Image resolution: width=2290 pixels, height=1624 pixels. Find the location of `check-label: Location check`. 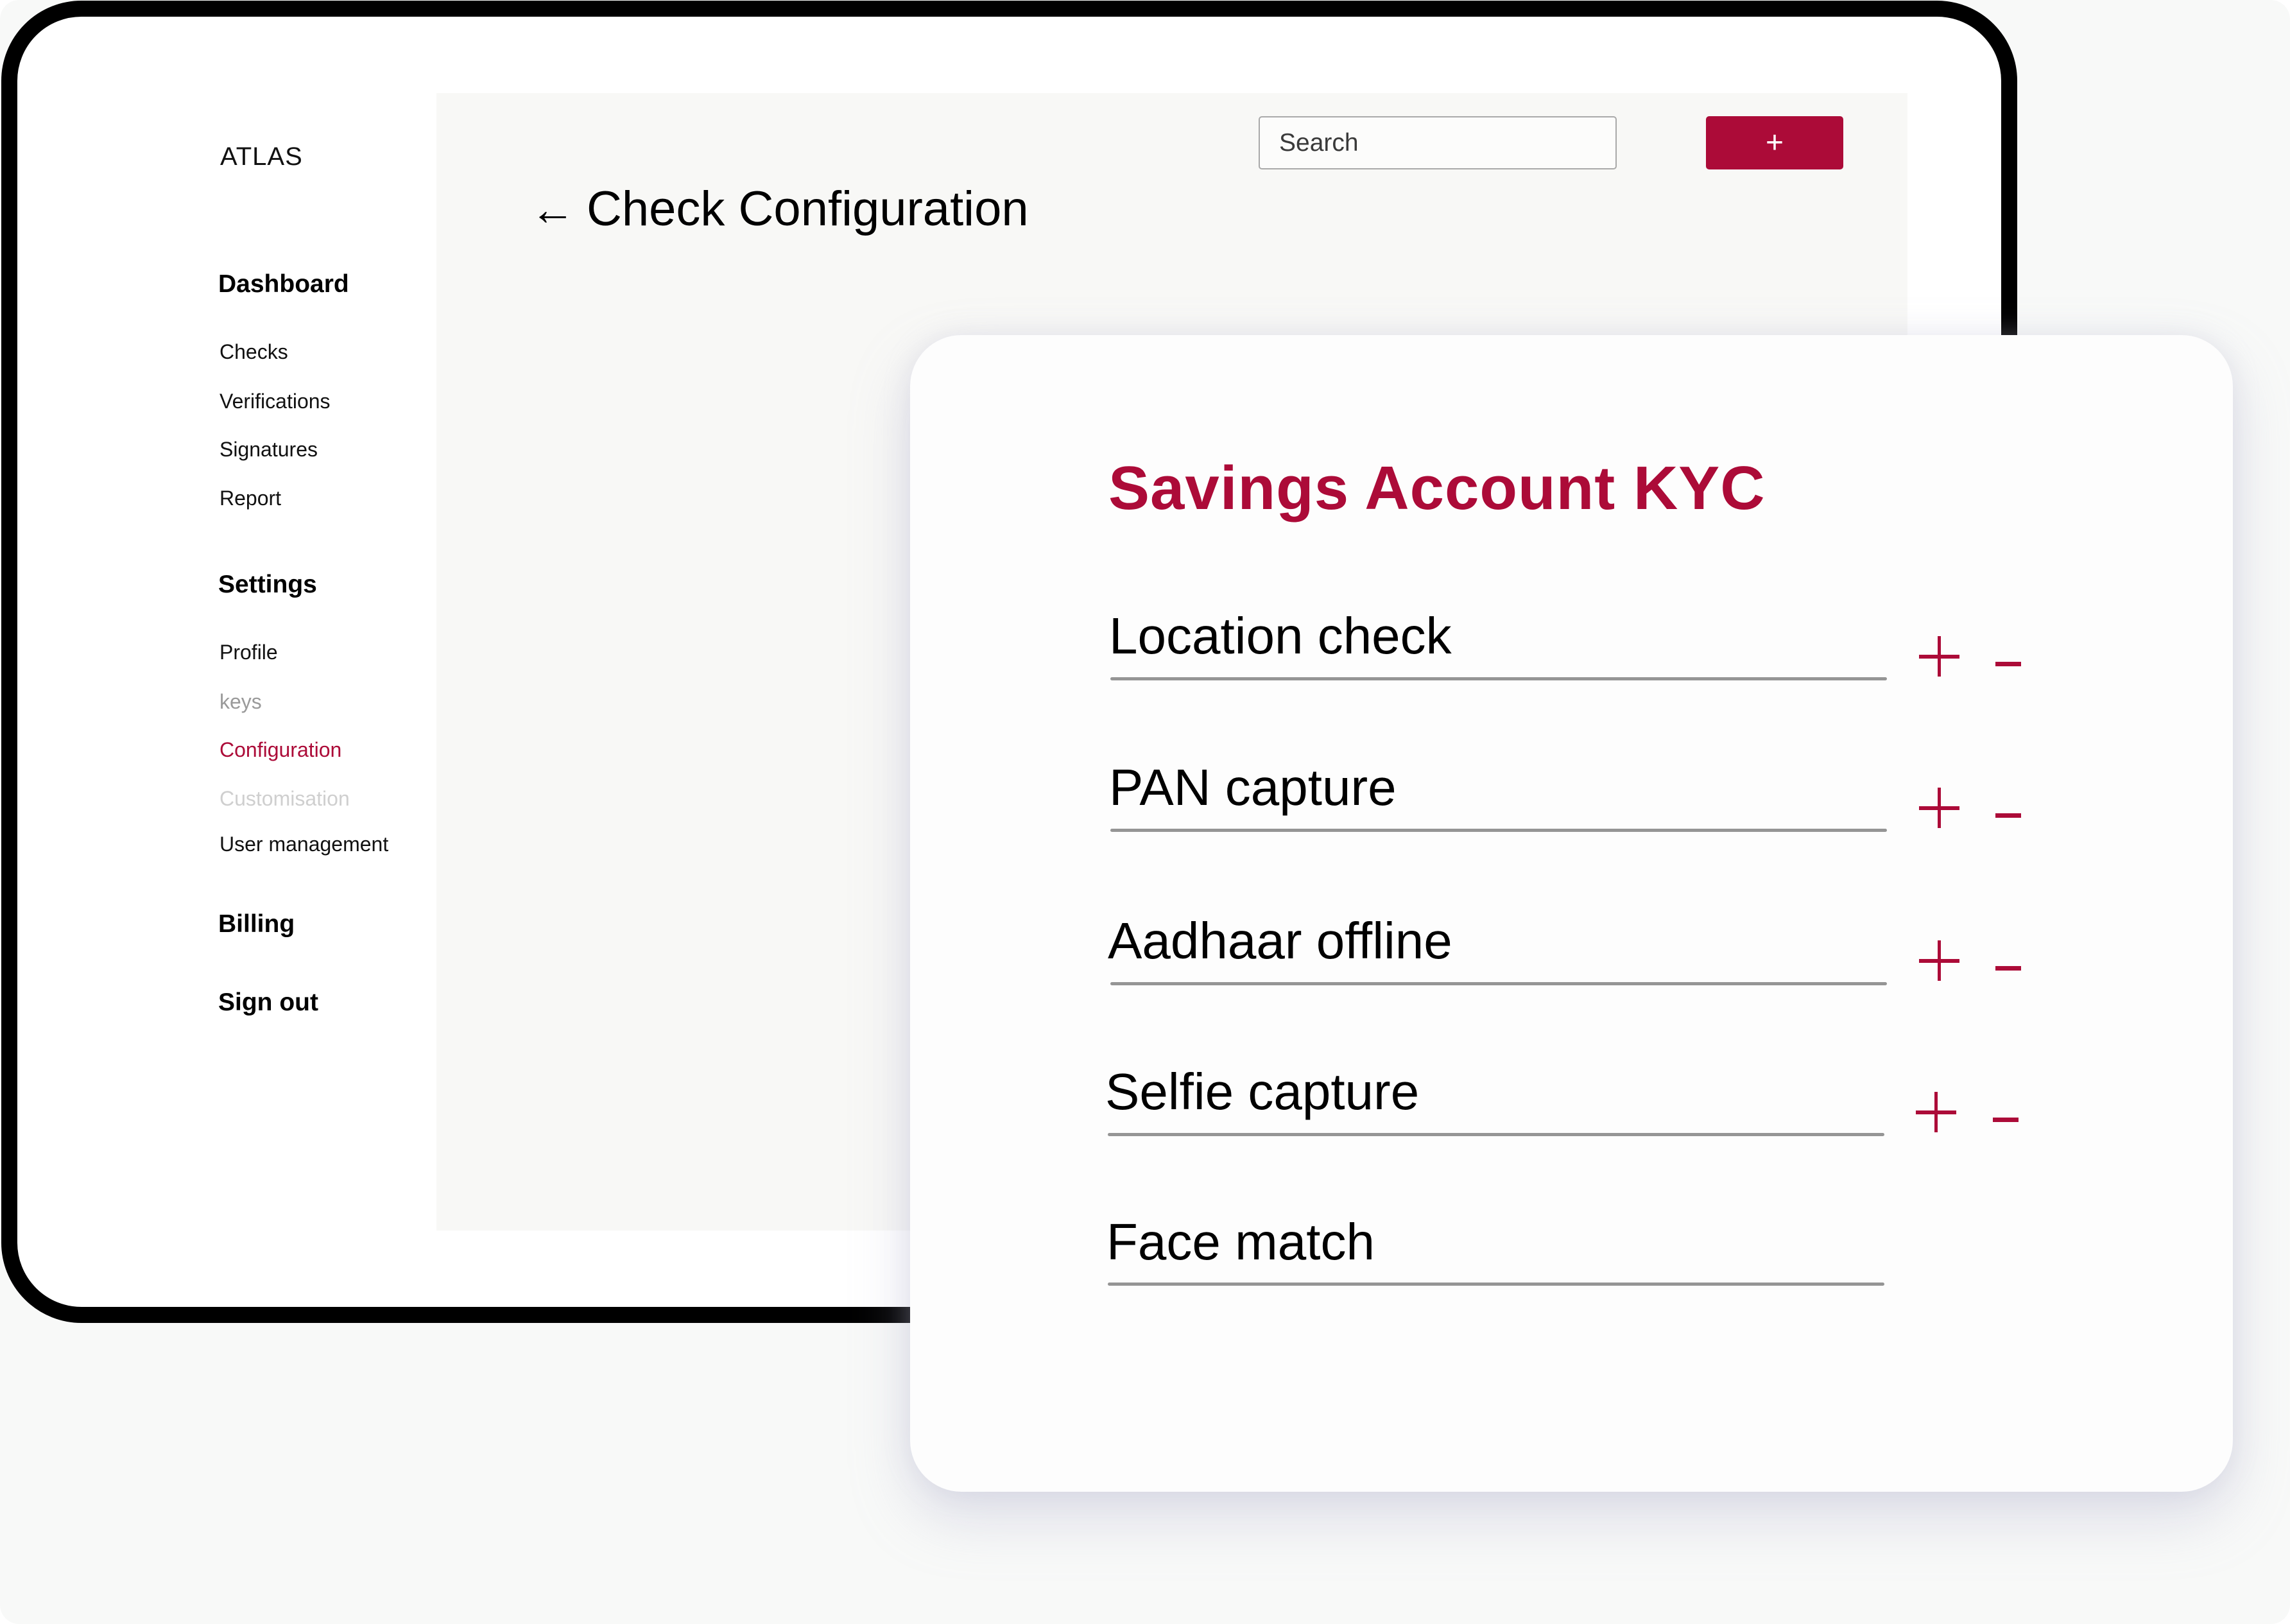

check-label: Location check is located at coordinates (1280, 635).